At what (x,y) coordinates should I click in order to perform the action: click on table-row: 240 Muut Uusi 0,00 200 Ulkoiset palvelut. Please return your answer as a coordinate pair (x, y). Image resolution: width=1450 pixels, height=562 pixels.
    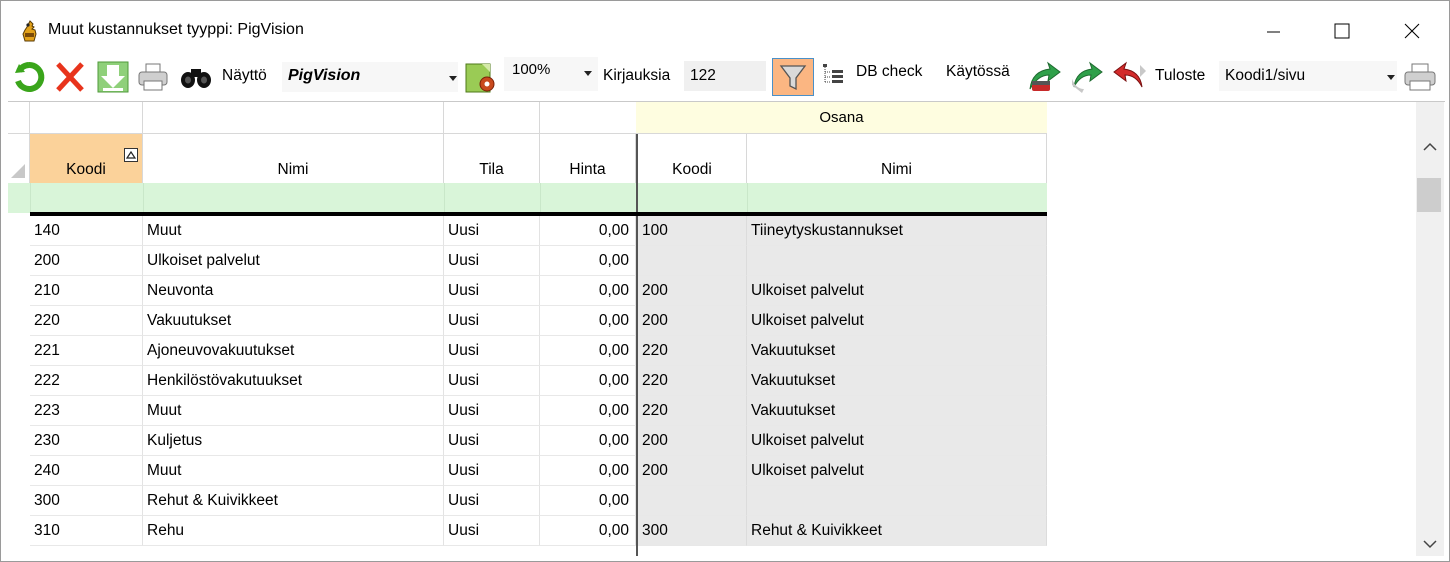
    Looking at the image, I should click on (527, 471).